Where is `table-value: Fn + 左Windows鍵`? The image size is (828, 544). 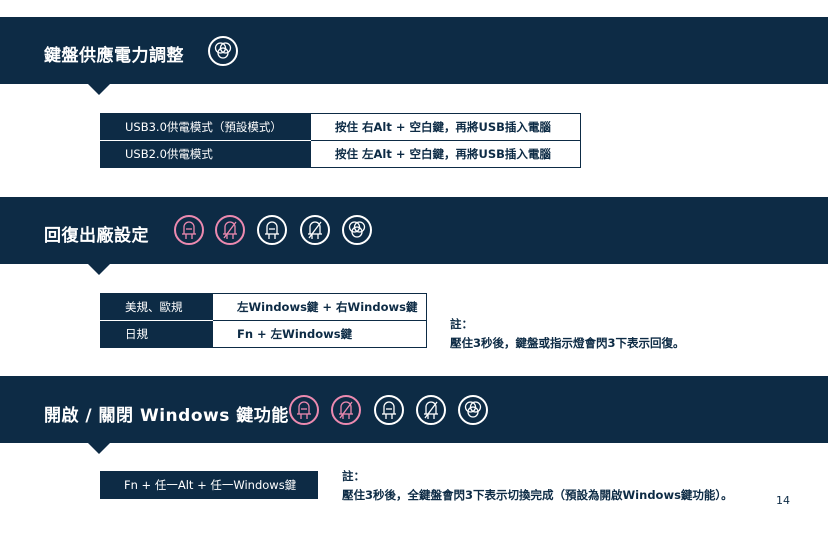 table-value: Fn + 左Windows鍵 is located at coordinates (319, 334).